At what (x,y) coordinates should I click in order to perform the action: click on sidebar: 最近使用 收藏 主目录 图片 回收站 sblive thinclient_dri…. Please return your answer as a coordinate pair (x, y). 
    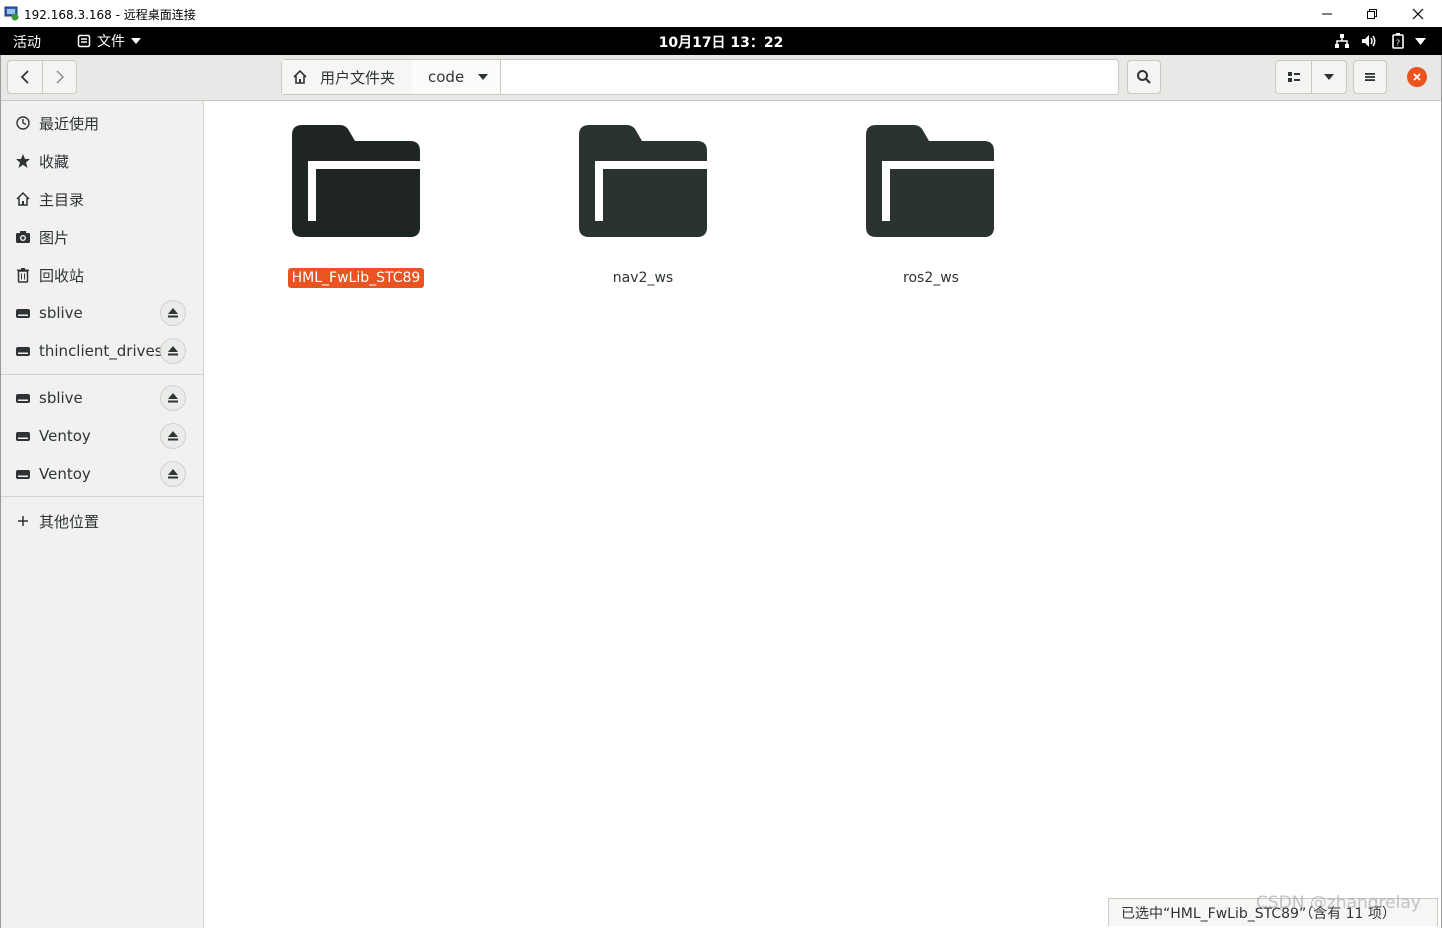
    Looking at the image, I should click on (102, 514).